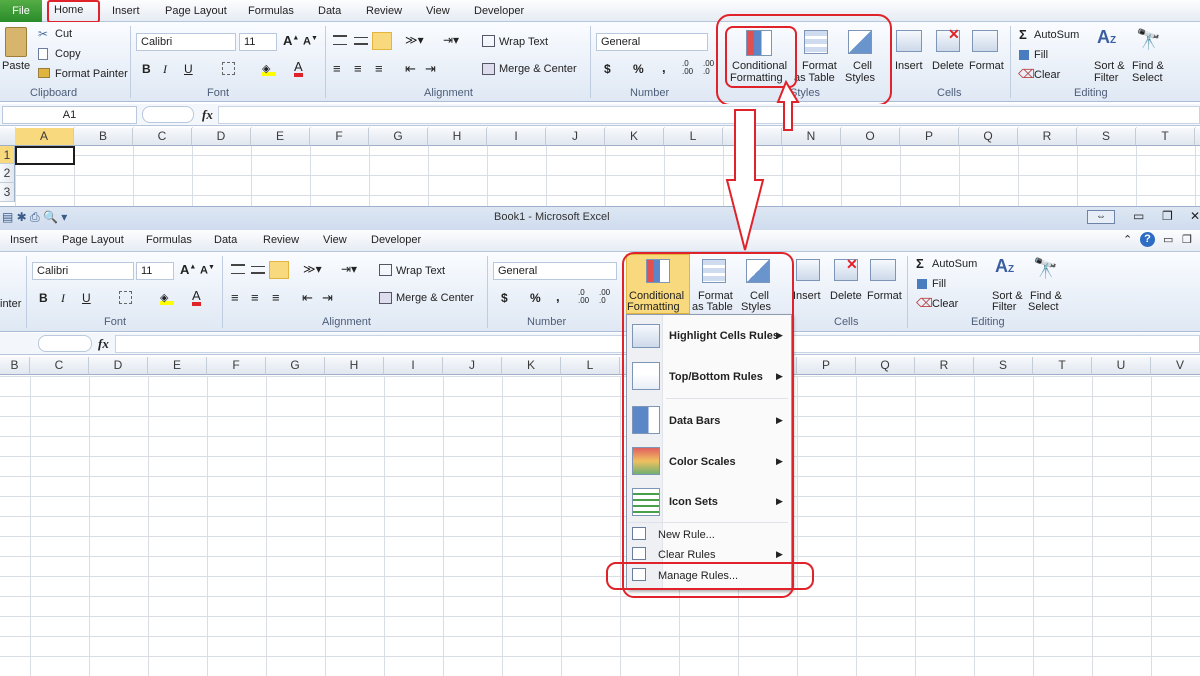 The width and height of the screenshot is (1200, 676). Describe the element at coordinates (826, 366) in the screenshot. I see `column-header: P` at that location.